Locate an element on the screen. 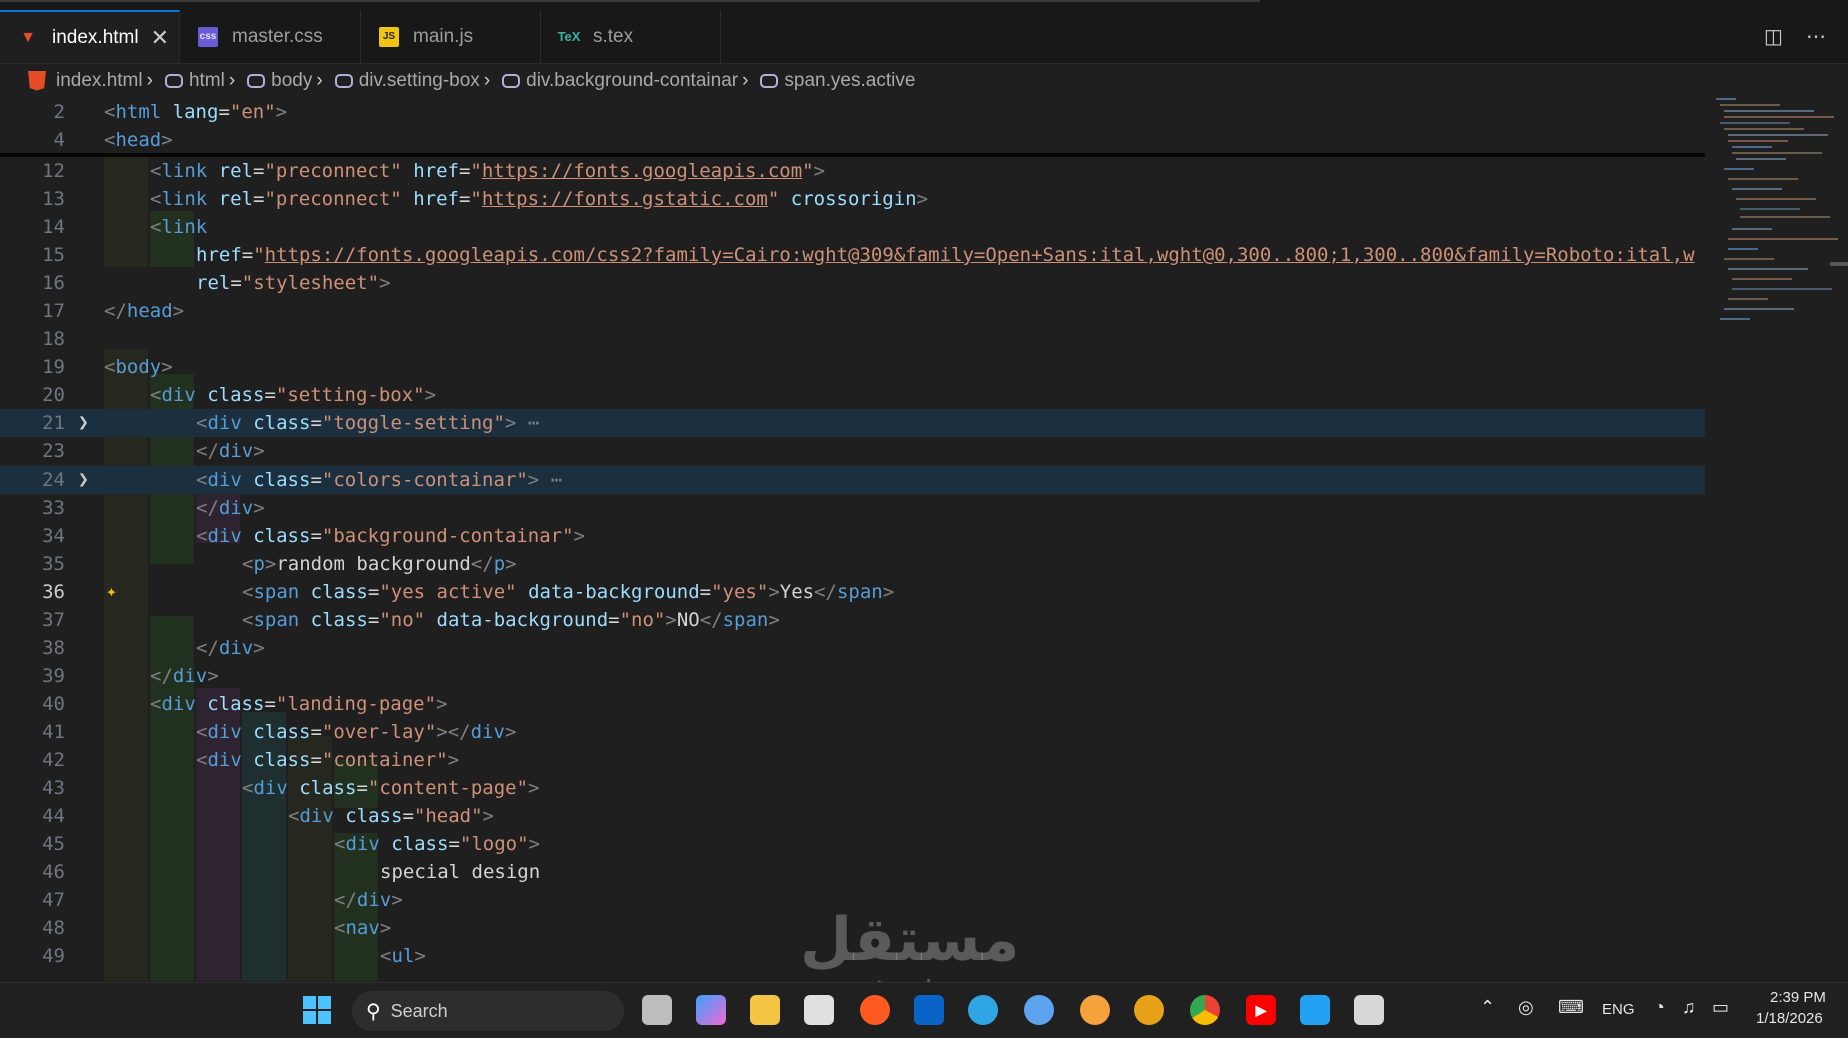 This screenshot has width=1848, height=1038. code-line: 17 </head> is located at coordinates (852, 311).